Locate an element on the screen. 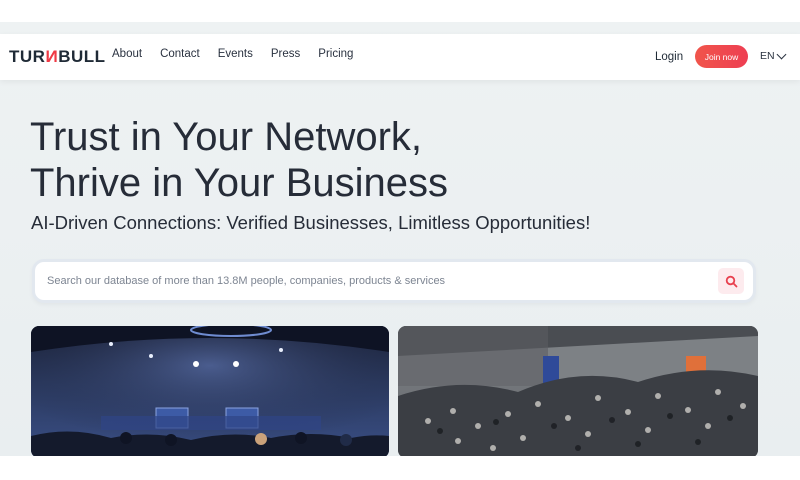  nav-link-about: About is located at coordinates (127, 54).